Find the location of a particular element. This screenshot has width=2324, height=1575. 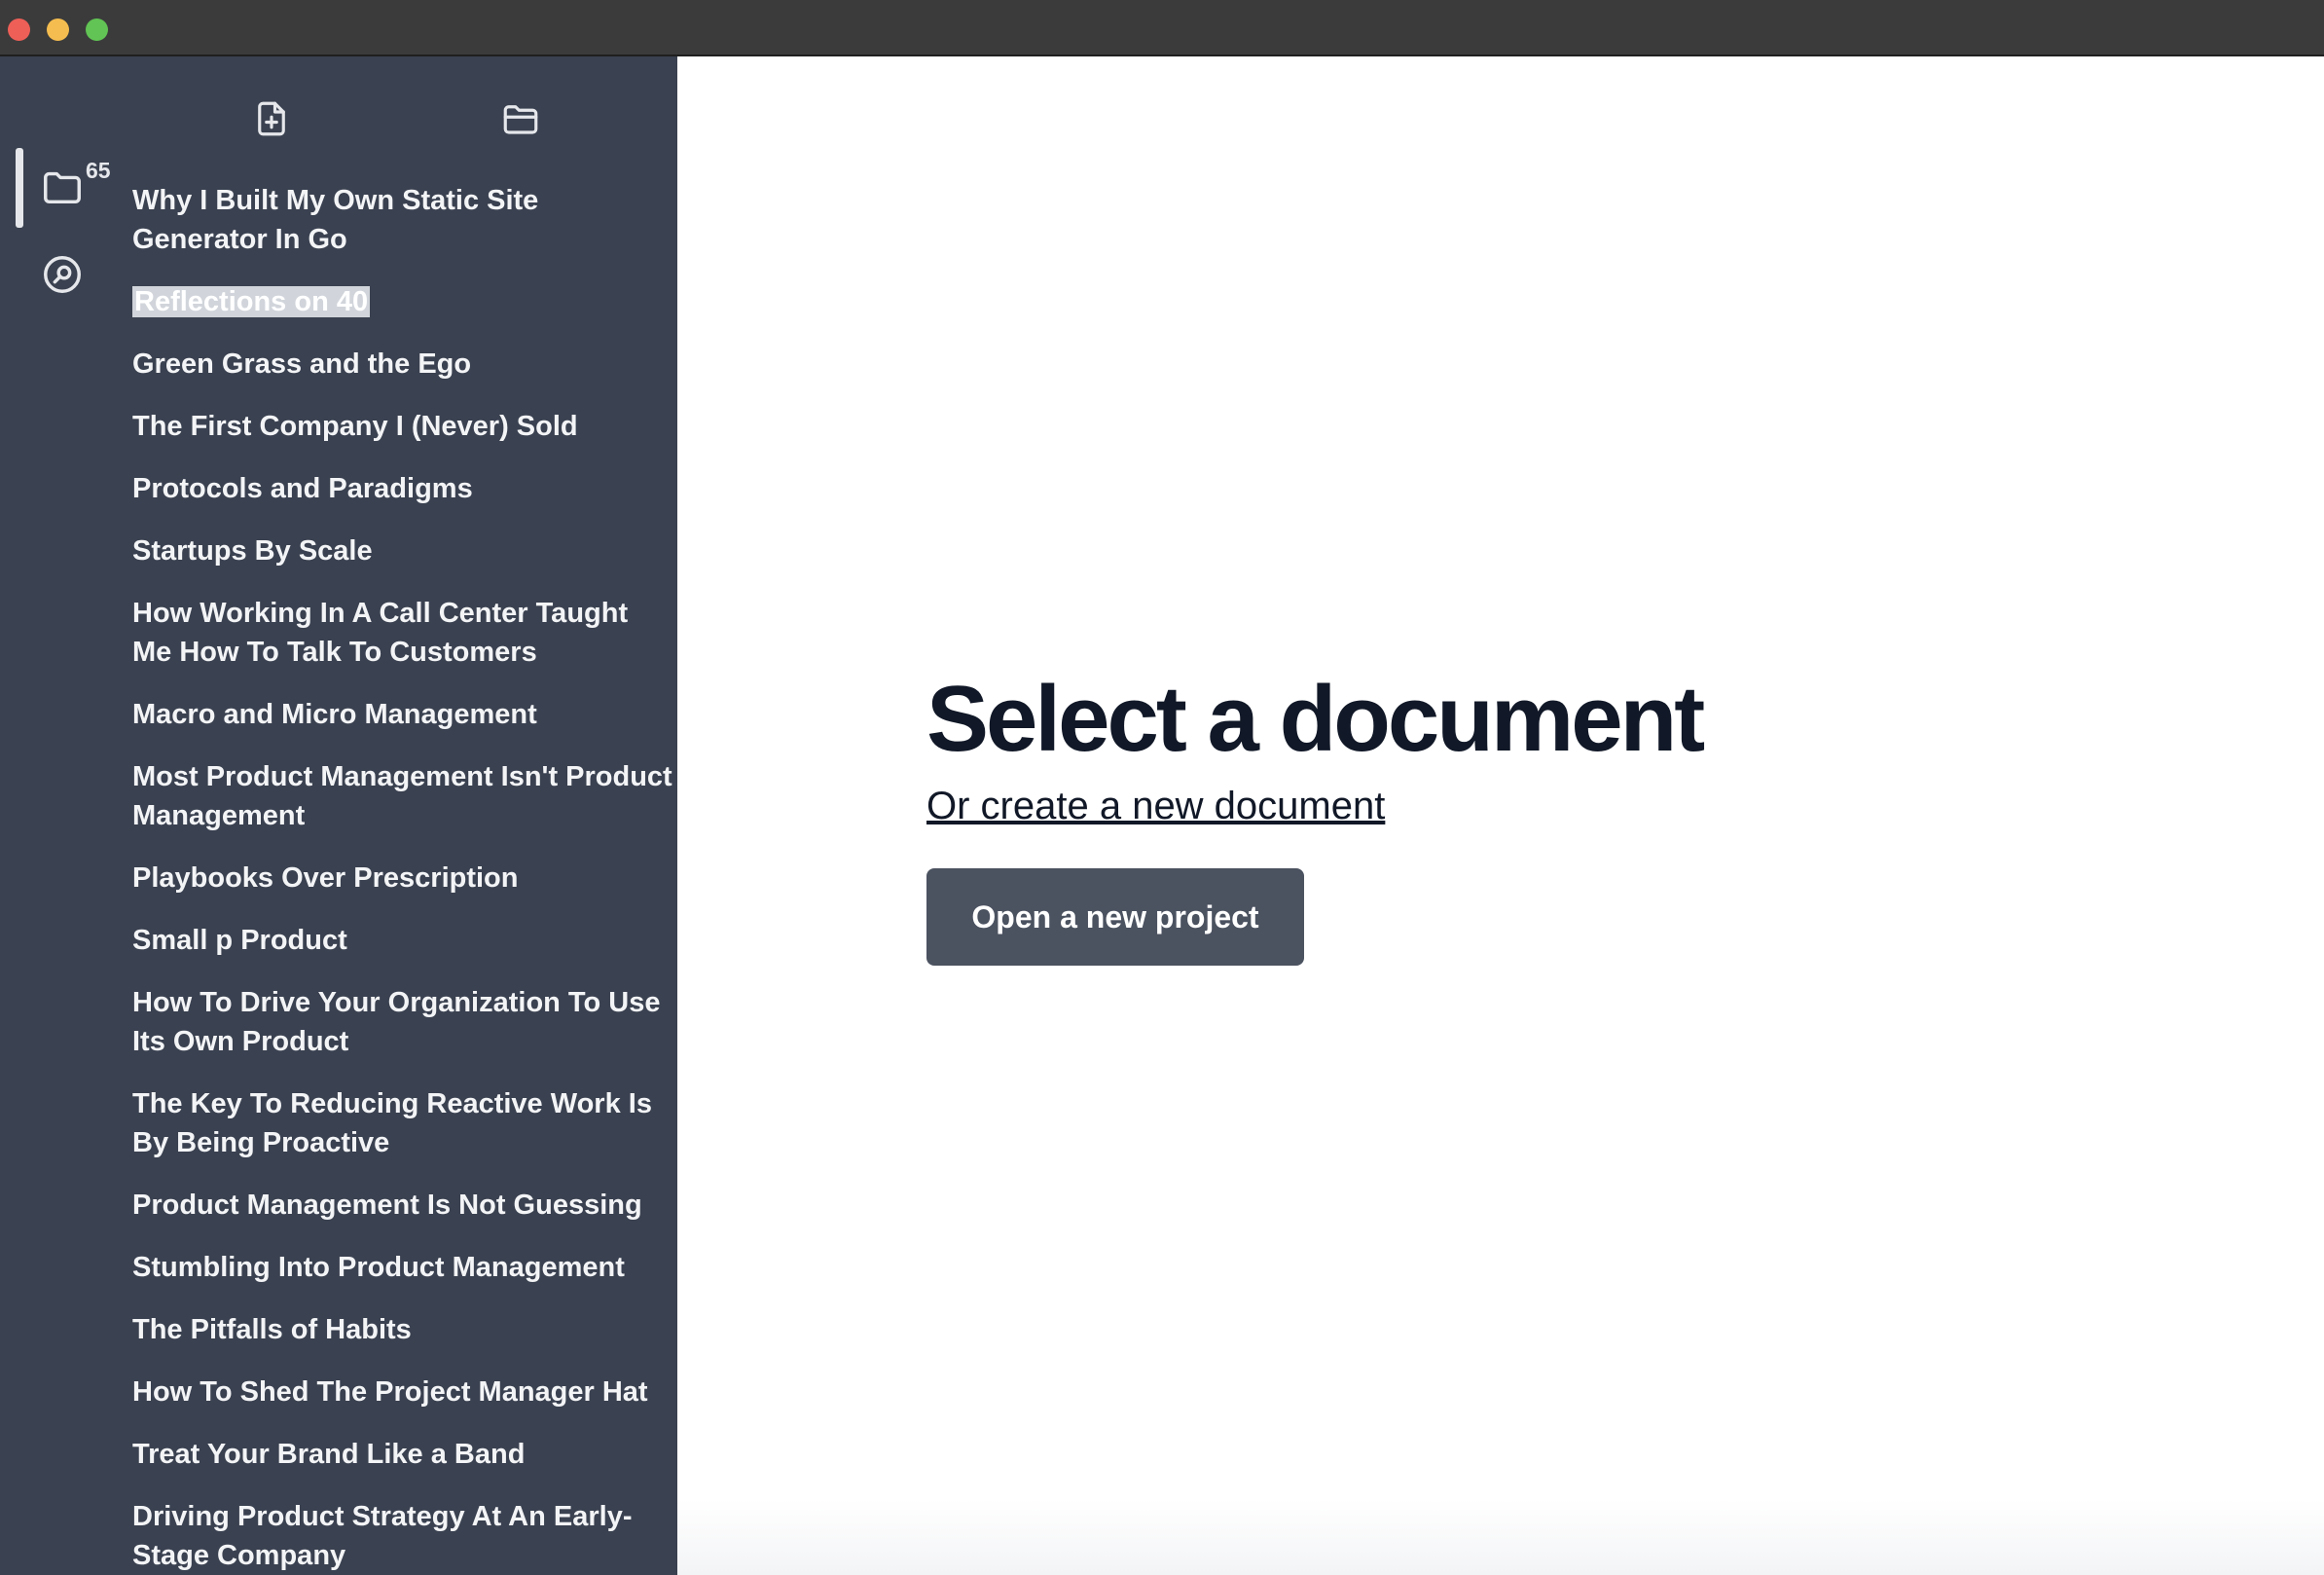

document-list-item: Macro and Micro Management is located at coordinates (402, 714).